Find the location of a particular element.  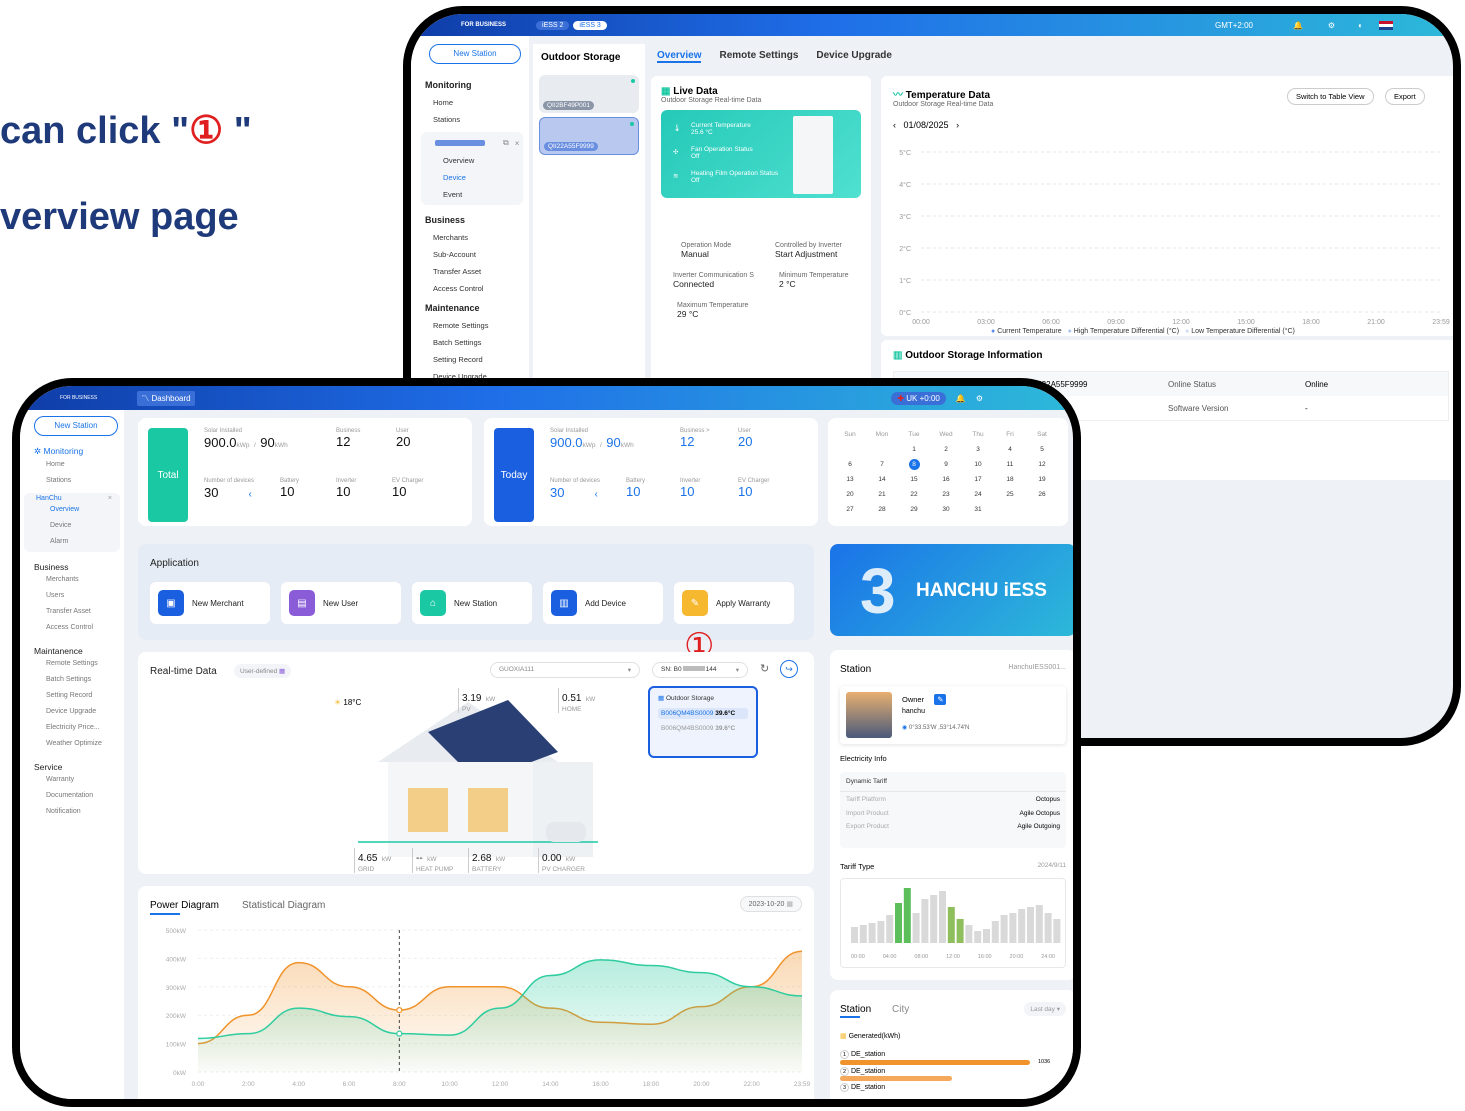

sidebar-item-device-upgrade: Device Upgrade is located at coordinates (72, 712).